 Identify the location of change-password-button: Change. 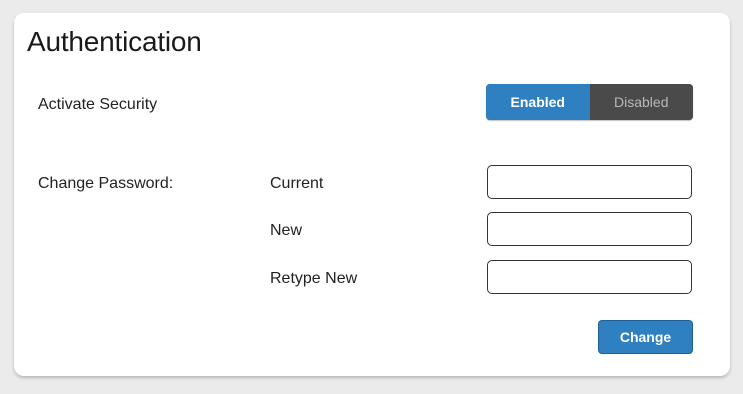
(645, 337).